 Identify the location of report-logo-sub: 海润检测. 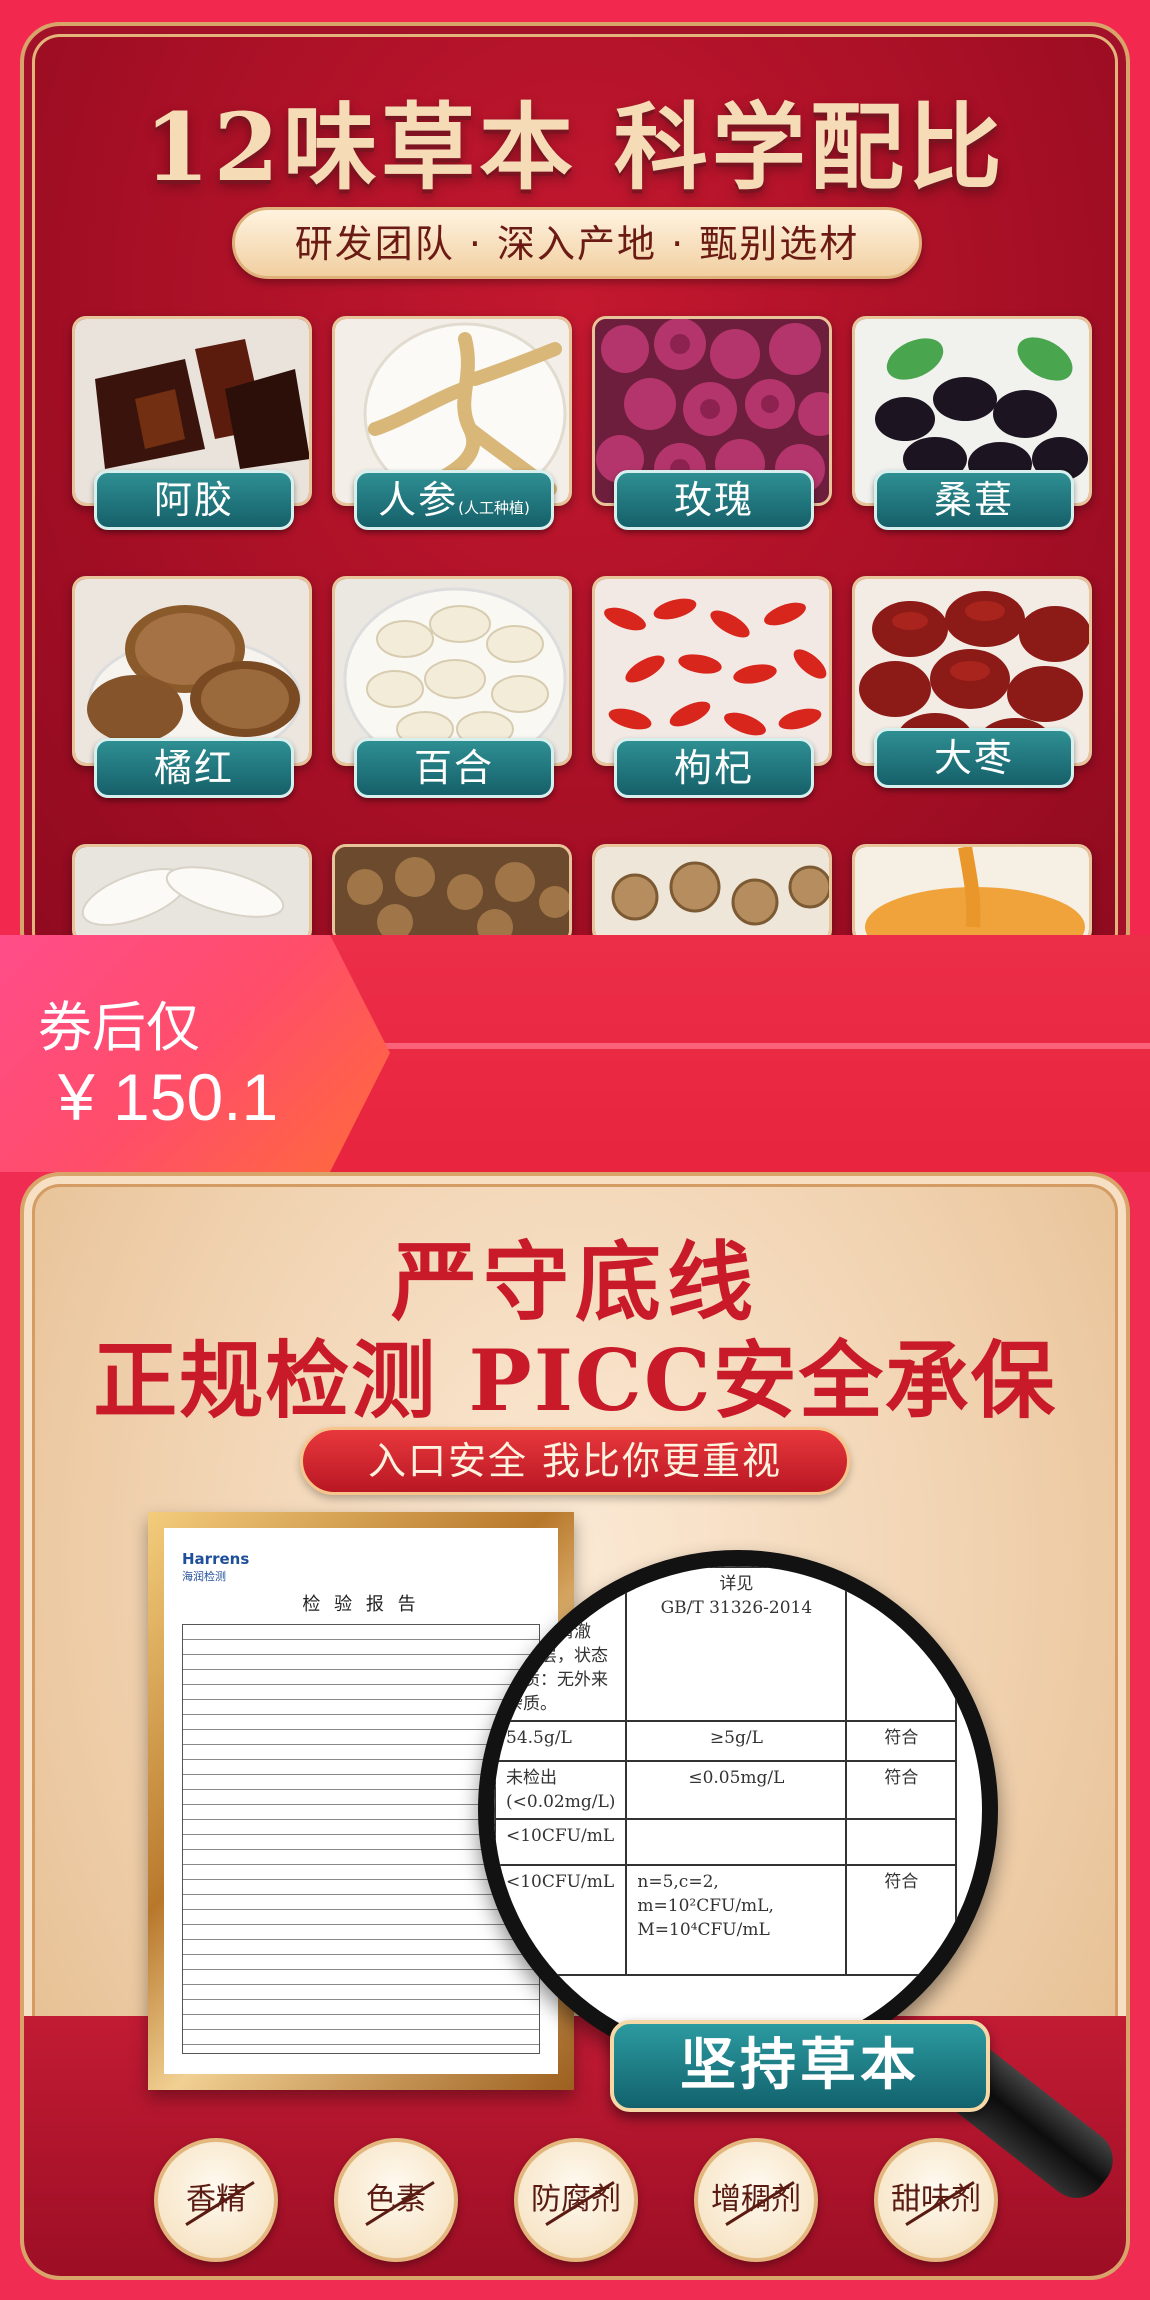
(204, 1576).